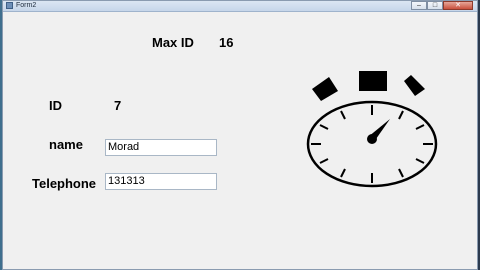 This screenshot has width=480, height=270. Describe the element at coordinates (66, 144) in the screenshot. I see `name-label: name` at that location.